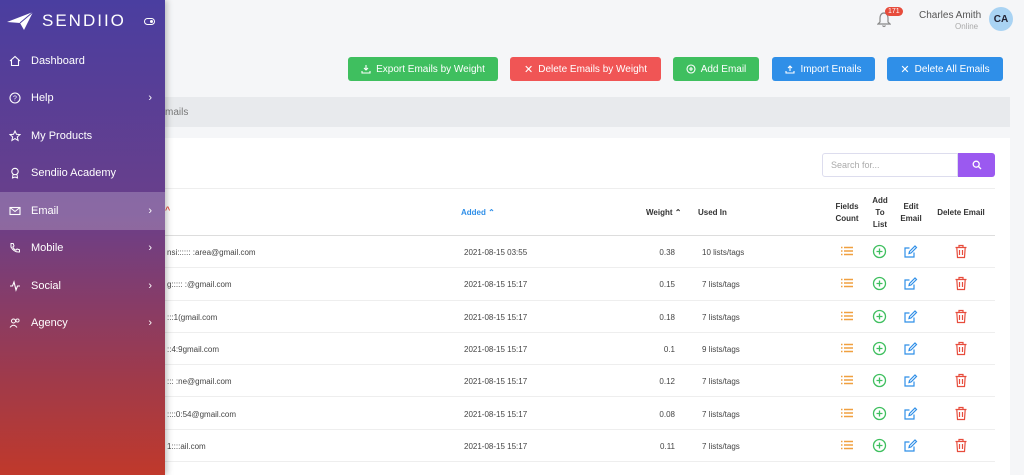  What do you see at coordinates (202, 414) in the screenshot?
I see `email-address: ::::0:54@gmail.com` at bounding box center [202, 414].